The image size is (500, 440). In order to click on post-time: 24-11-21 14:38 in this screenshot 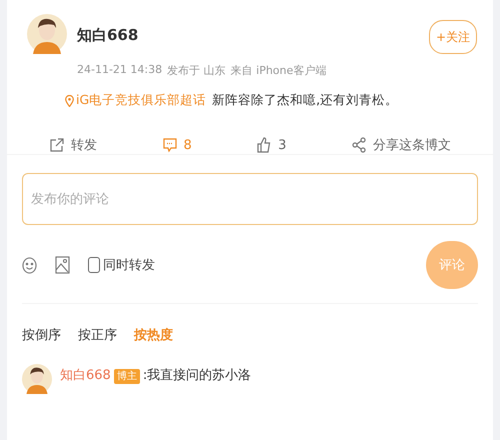, I will do `click(119, 70)`.